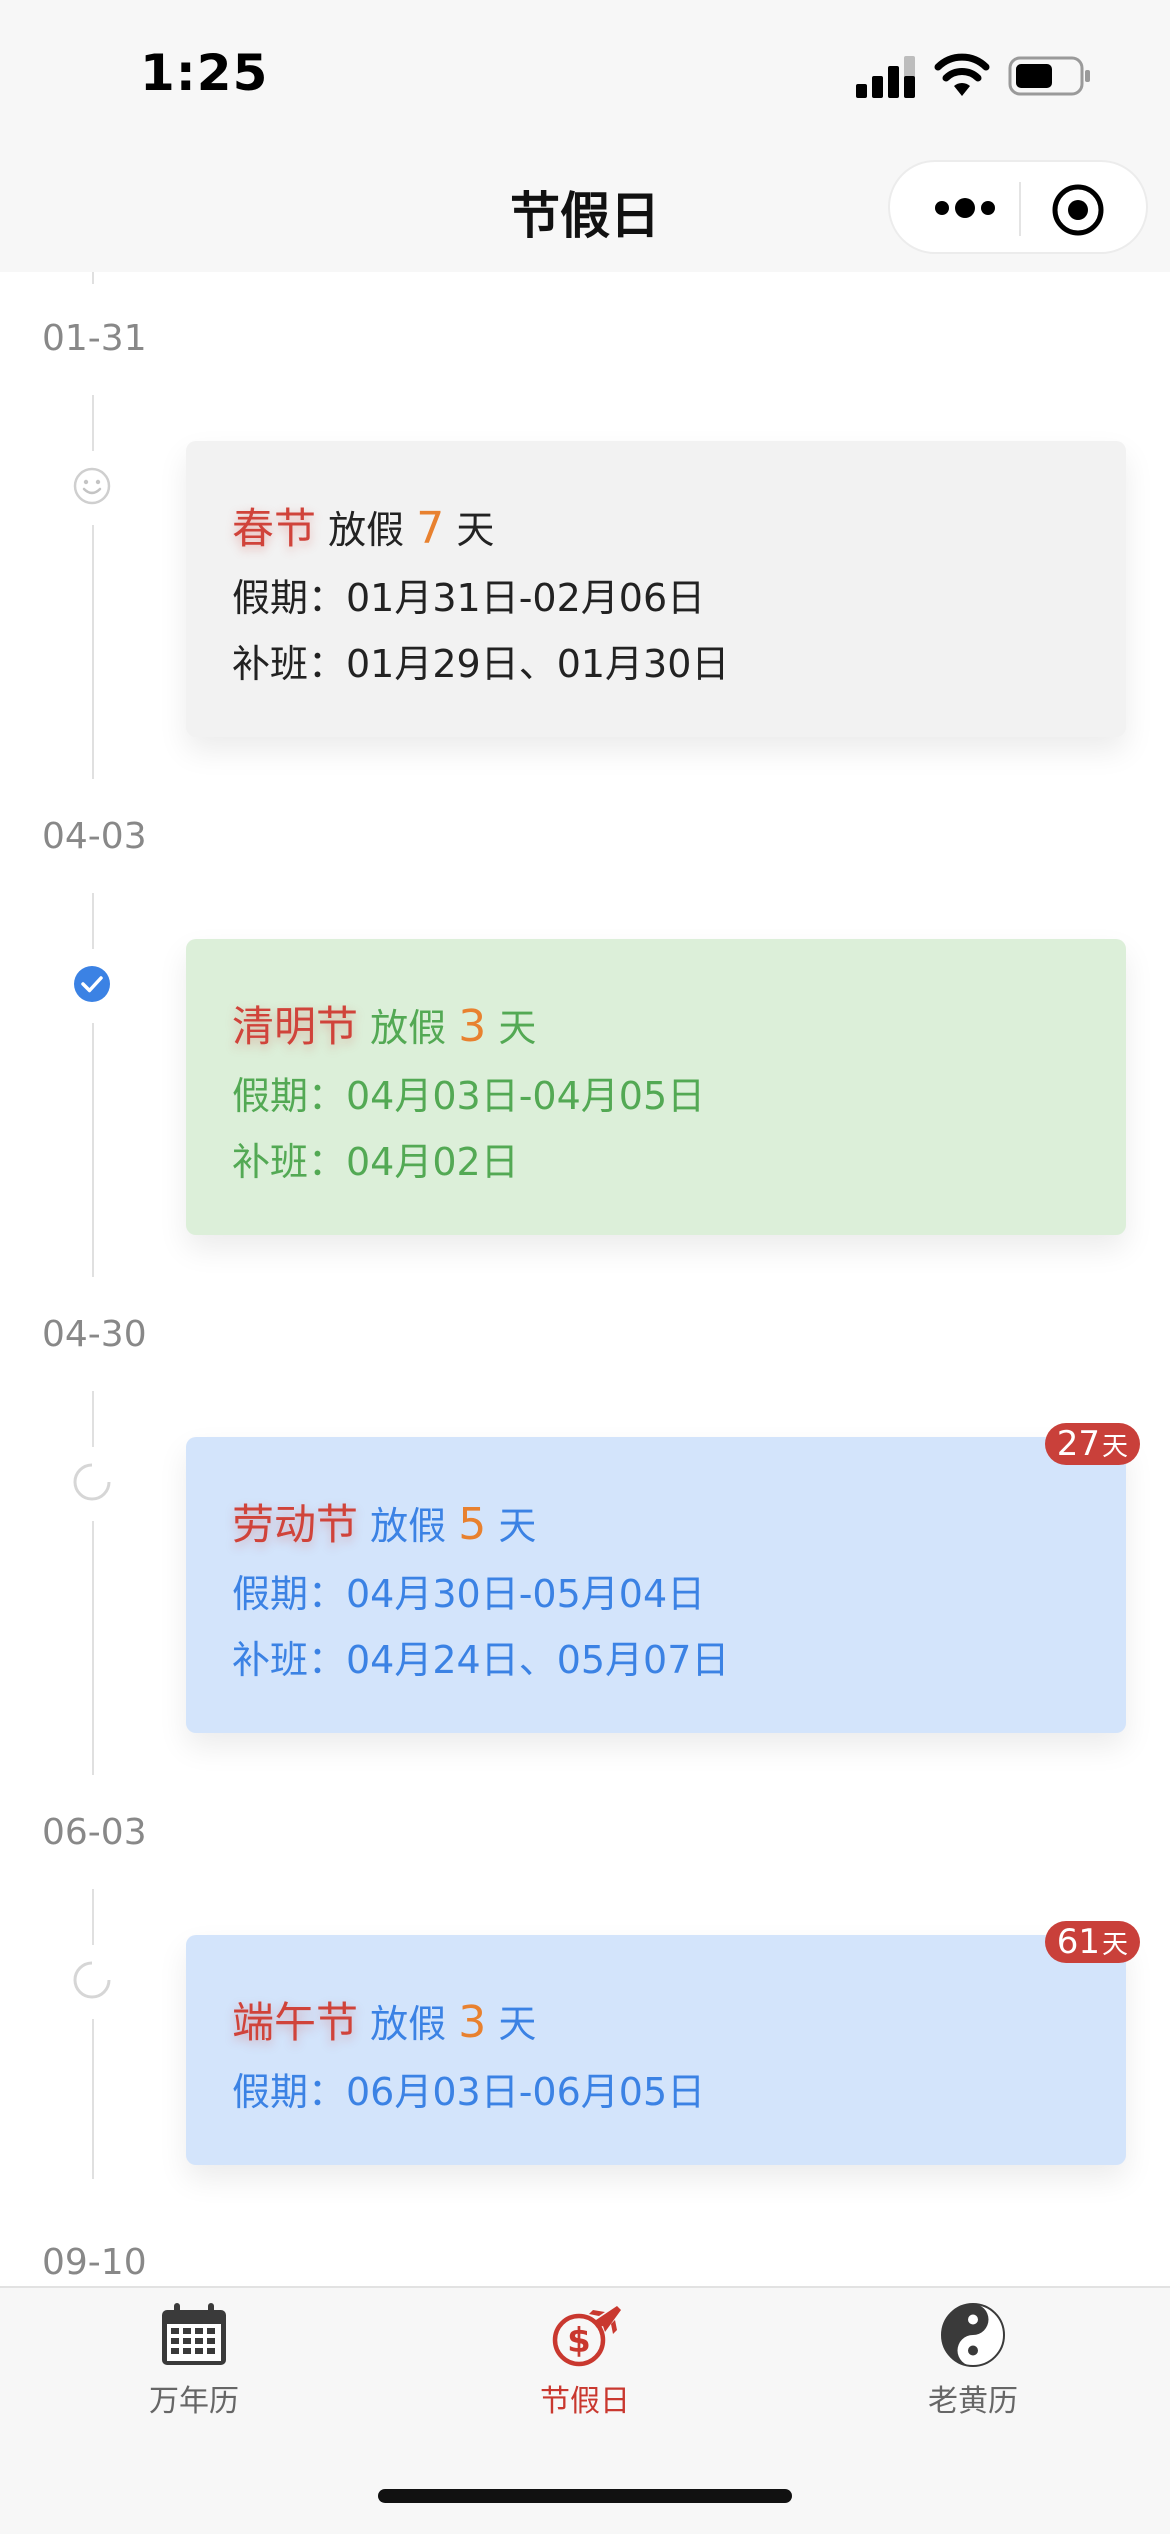  What do you see at coordinates (973, 2335) in the screenshot?
I see `yin-yang-icon` at bounding box center [973, 2335].